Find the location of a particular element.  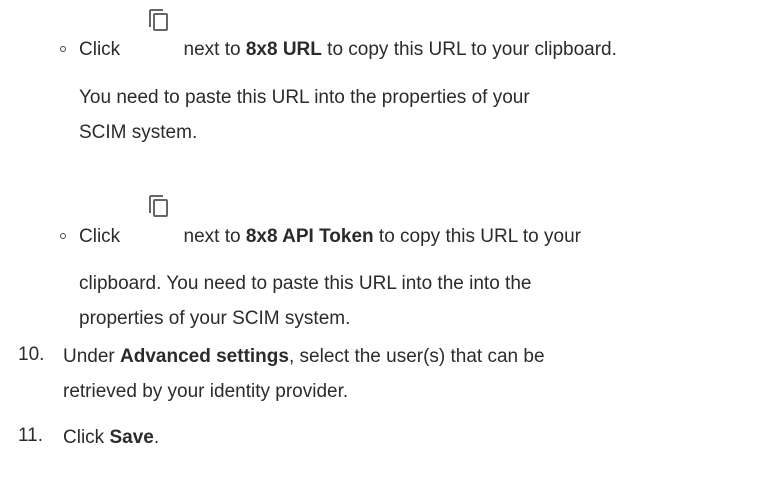

bullet-1-line-3: SCIM system. is located at coordinates (138, 132).